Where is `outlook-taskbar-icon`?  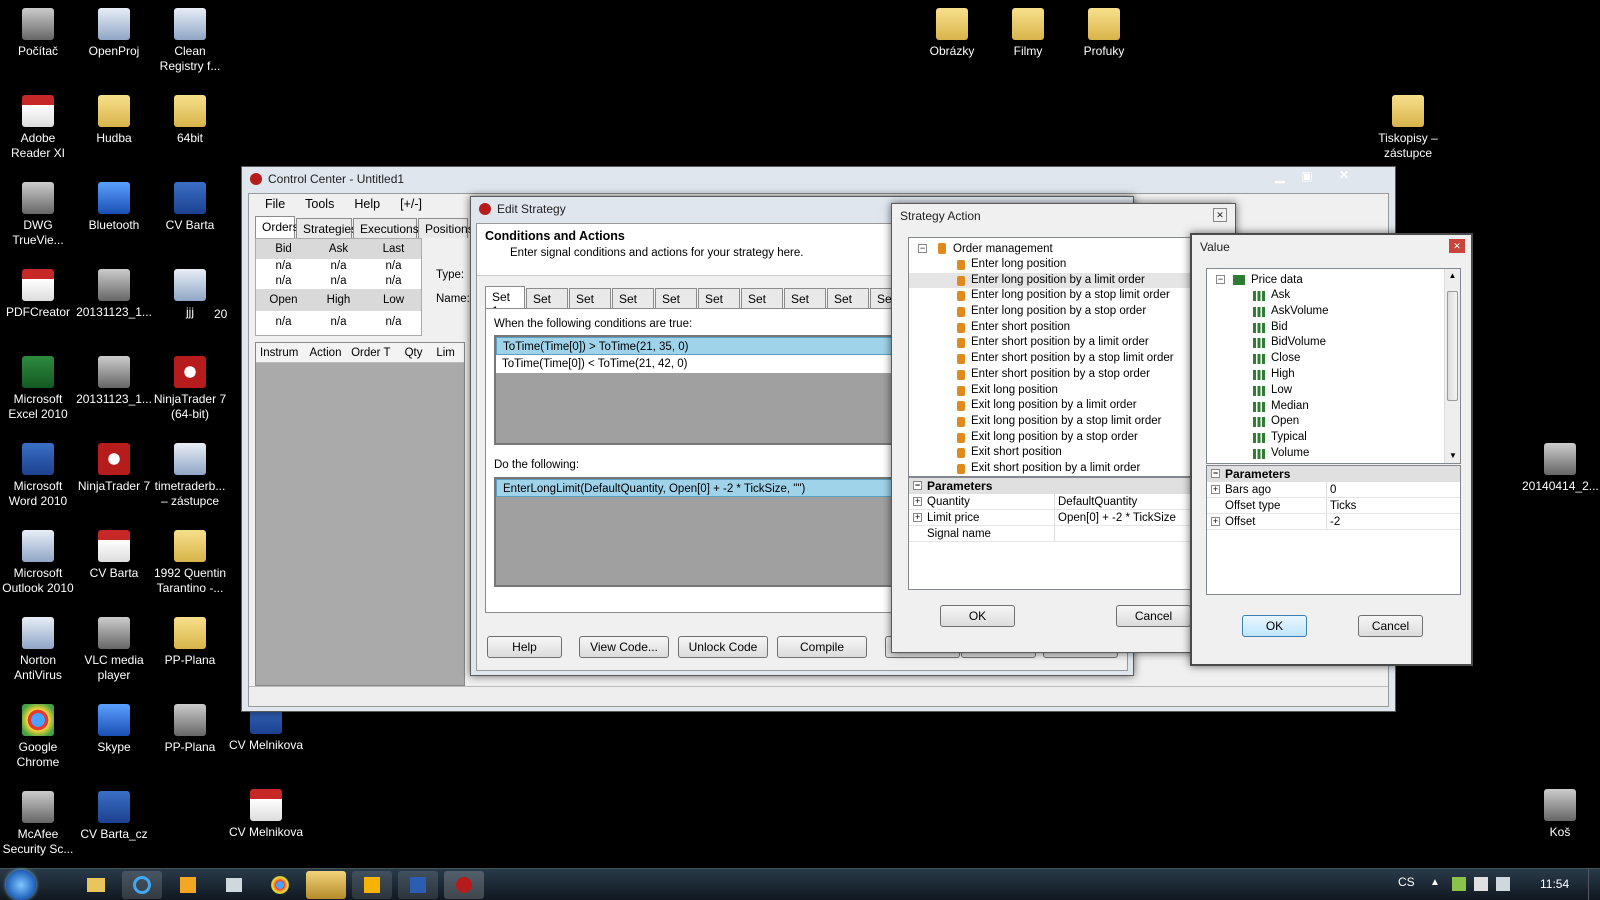 outlook-taskbar-icon is located at coordinates (372, 885).